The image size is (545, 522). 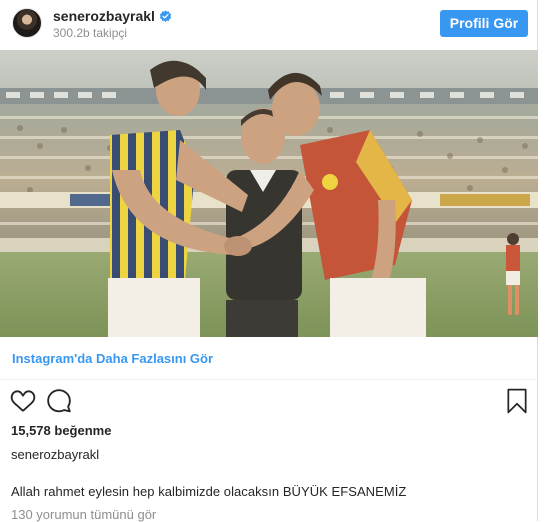 What do you see at coordinates (27, 23) in the screenshot?
I see `avatar` at bounding box center [27, 23].